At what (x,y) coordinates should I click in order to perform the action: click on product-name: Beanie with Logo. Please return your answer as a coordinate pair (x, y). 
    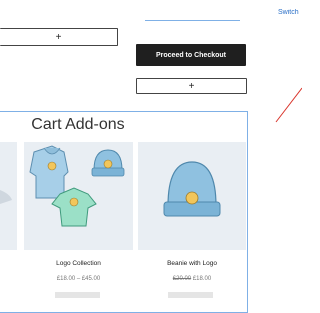
    Looking at the image, I should click on (192, 263).